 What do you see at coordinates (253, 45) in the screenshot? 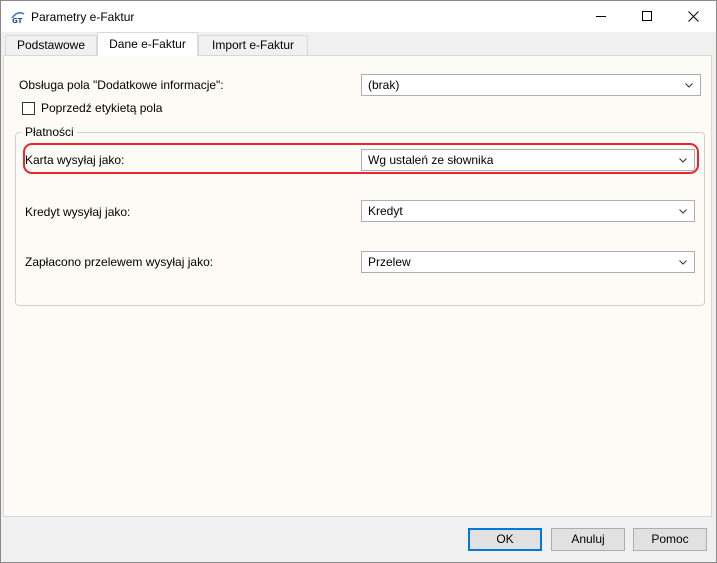
I see `tab-import-e-faktur: Import e-Faktur` at bounding box center [253, 45].